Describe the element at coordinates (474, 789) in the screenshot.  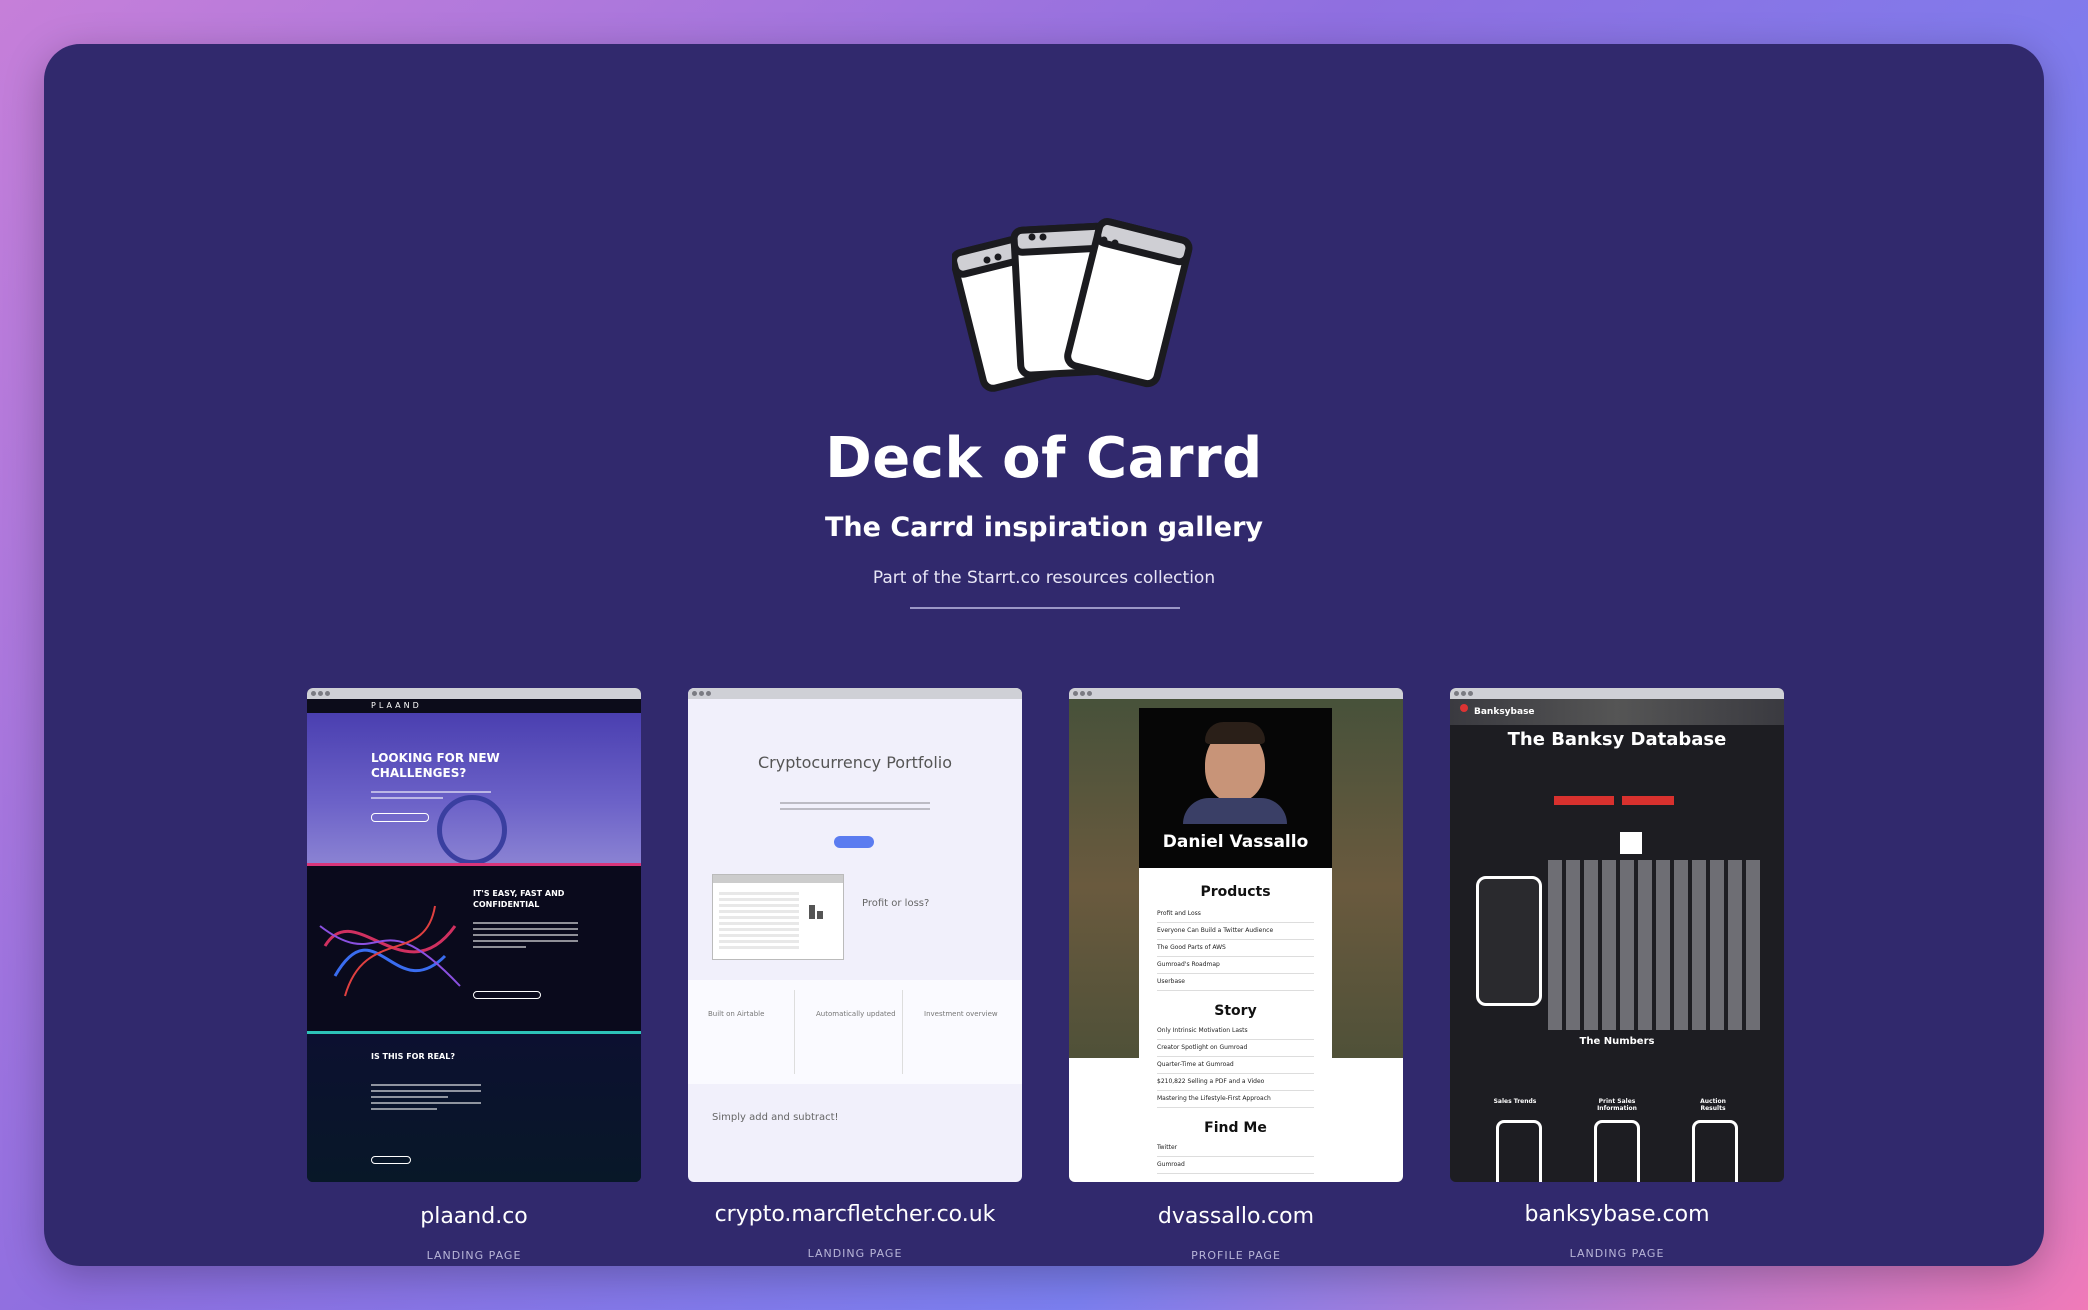
I see `preview-hero: LOOKING FOR NEW CHALLENGES?` at that location.